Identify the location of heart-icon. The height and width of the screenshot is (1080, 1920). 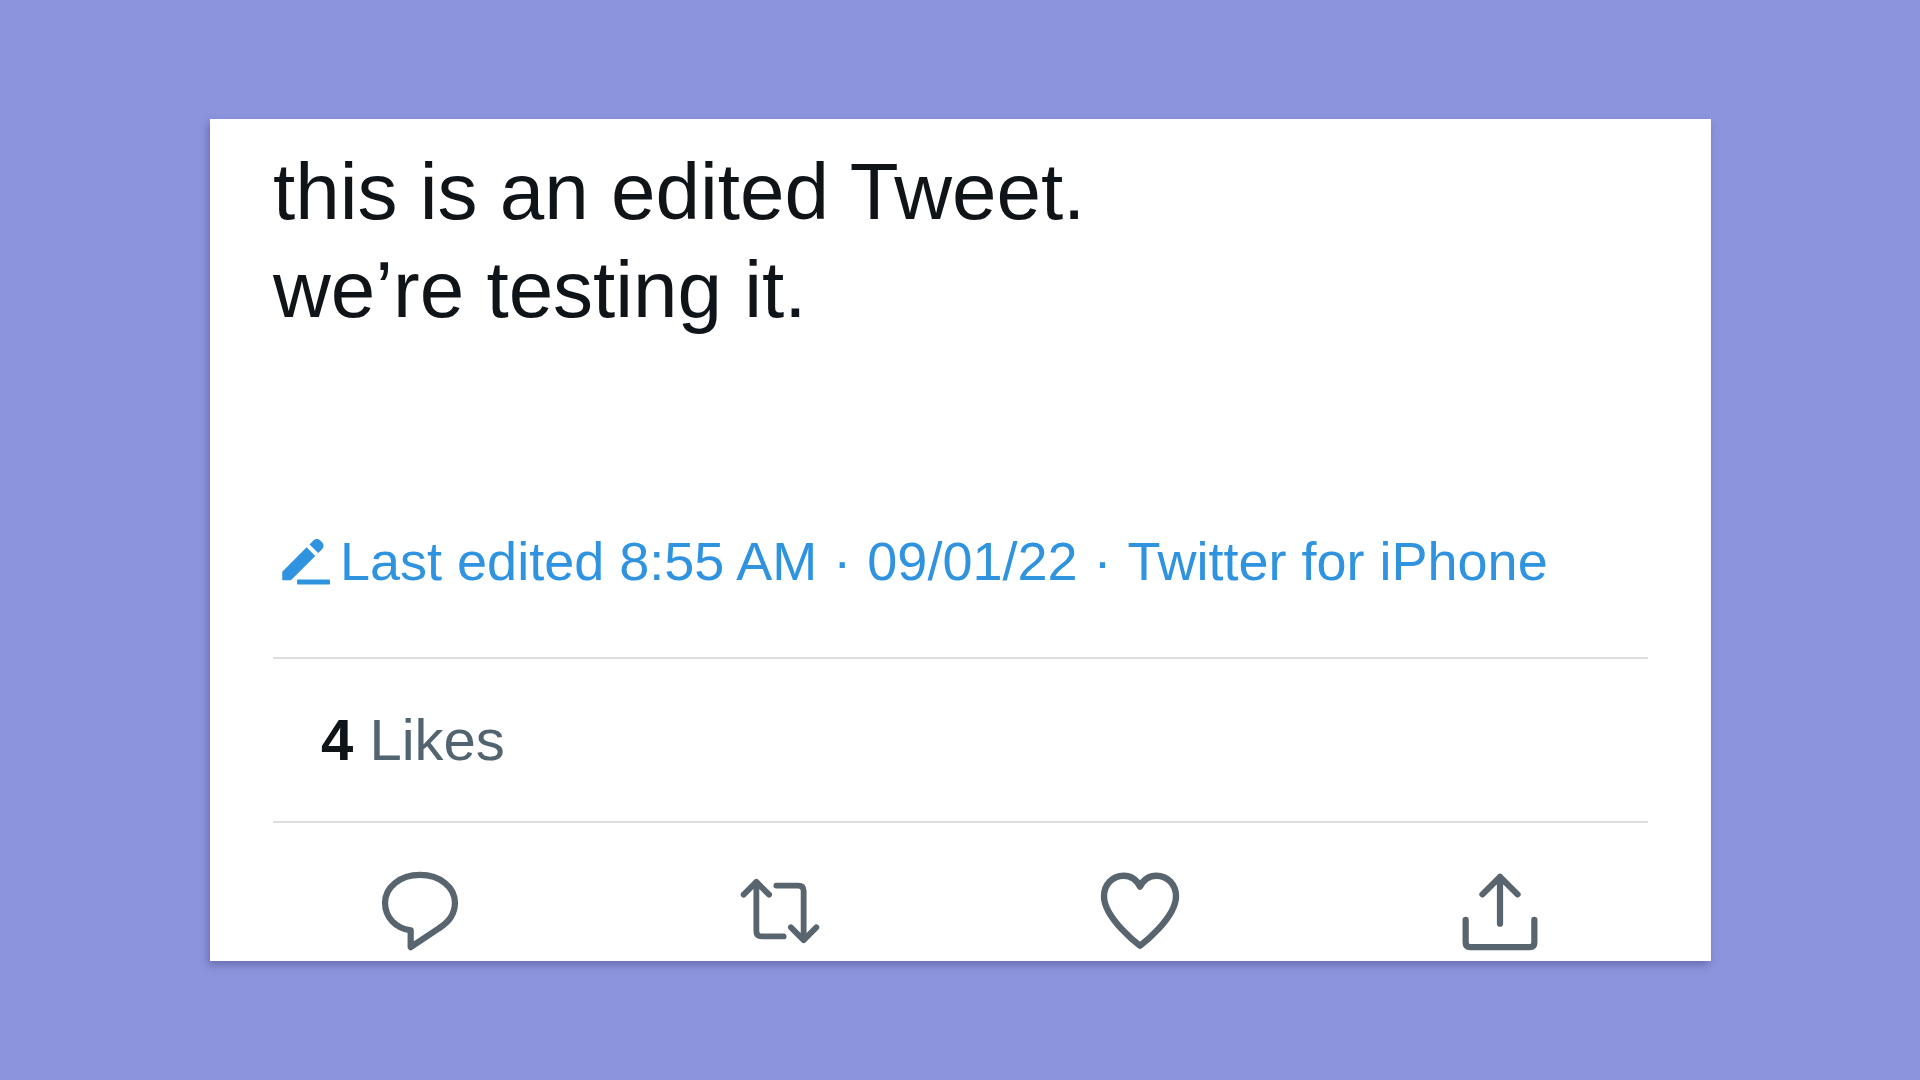
(1140, 911).